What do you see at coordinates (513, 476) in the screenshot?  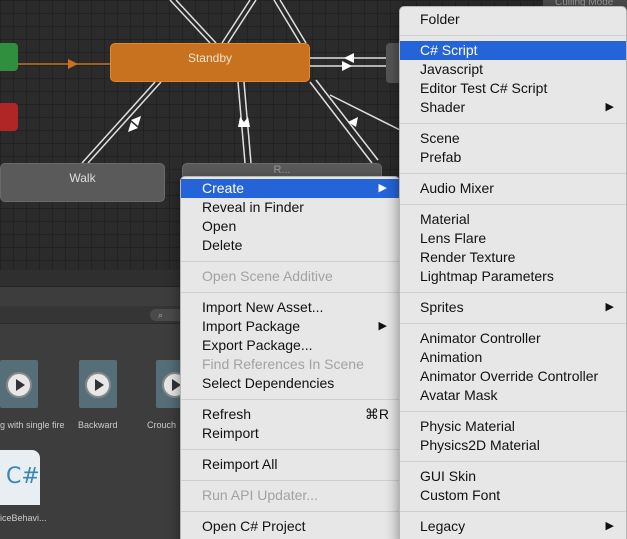 I see `menu-item-gui-skin: GUI Skin` at bounding box center [513, 476].